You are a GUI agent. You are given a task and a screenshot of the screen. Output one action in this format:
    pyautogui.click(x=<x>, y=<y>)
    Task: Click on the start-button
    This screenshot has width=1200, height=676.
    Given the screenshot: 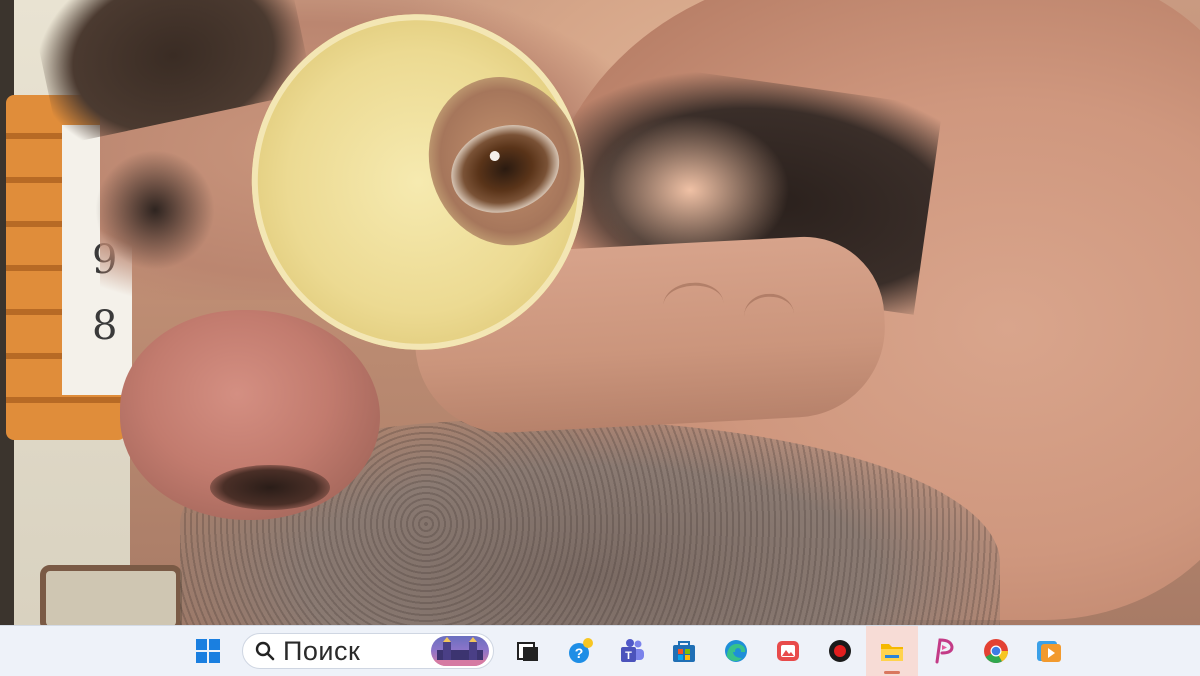 What is the action you would take?
    pyautogui.click(x=208, y=651)
    